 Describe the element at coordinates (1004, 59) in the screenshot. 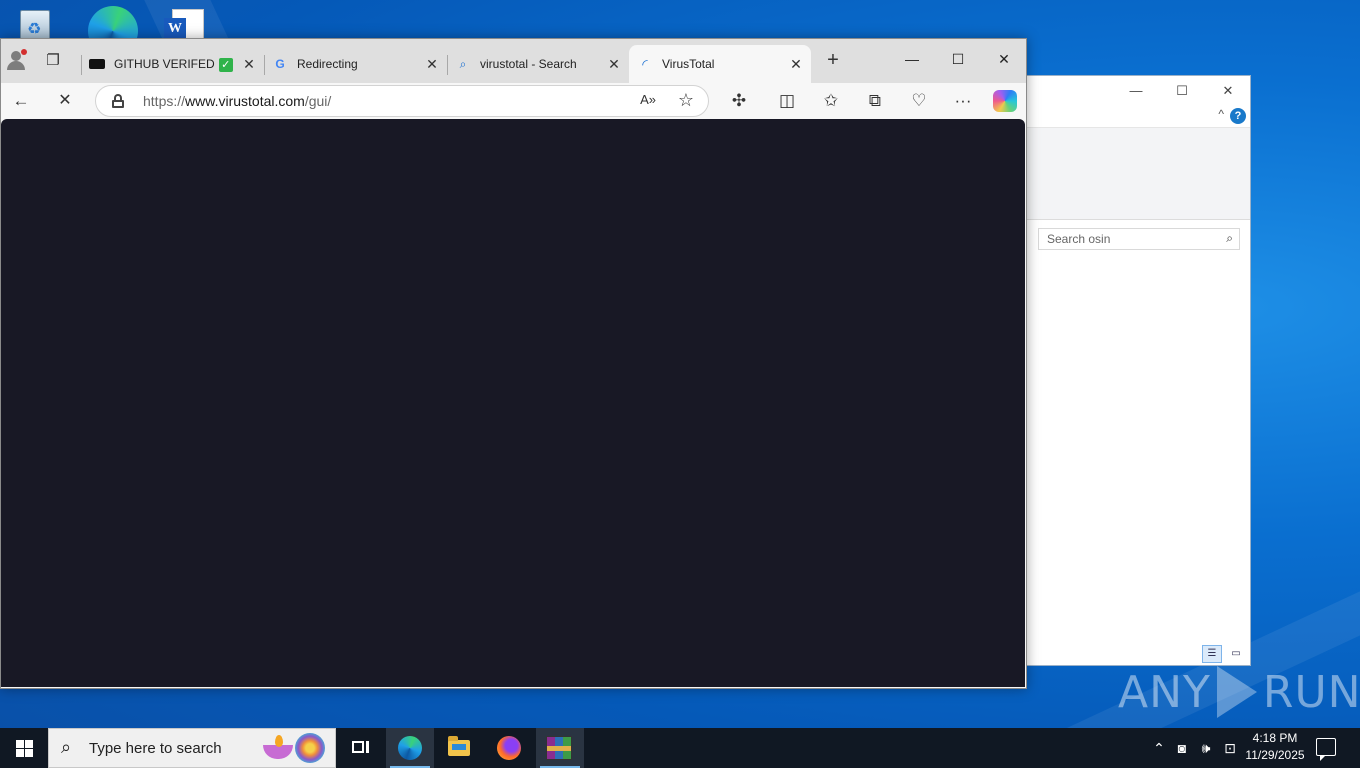

I see `close-button: ✕` at that location.